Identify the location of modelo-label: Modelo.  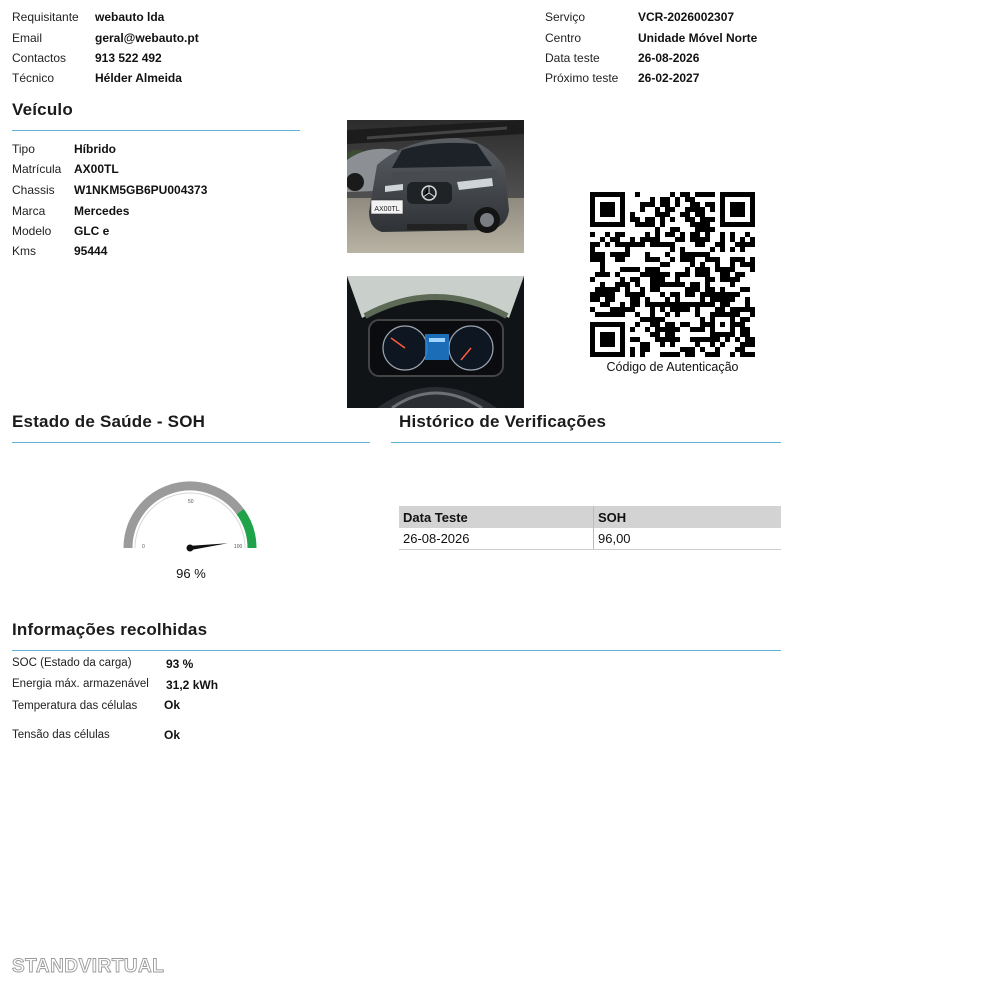
(32, 231).